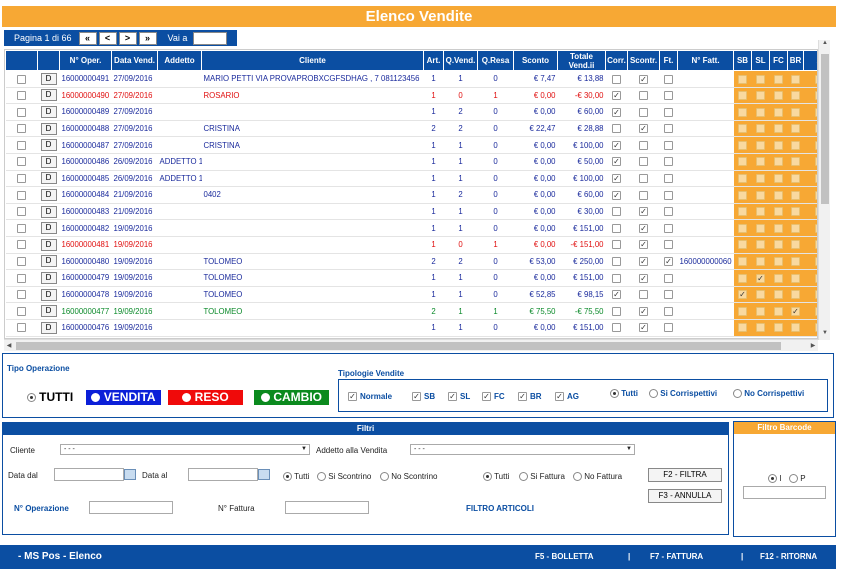 The width and height of the screenshot is (842, 572). Describe the element at coordinates (778, 60) in the screenshot. I see `column-header: FC` at that location.